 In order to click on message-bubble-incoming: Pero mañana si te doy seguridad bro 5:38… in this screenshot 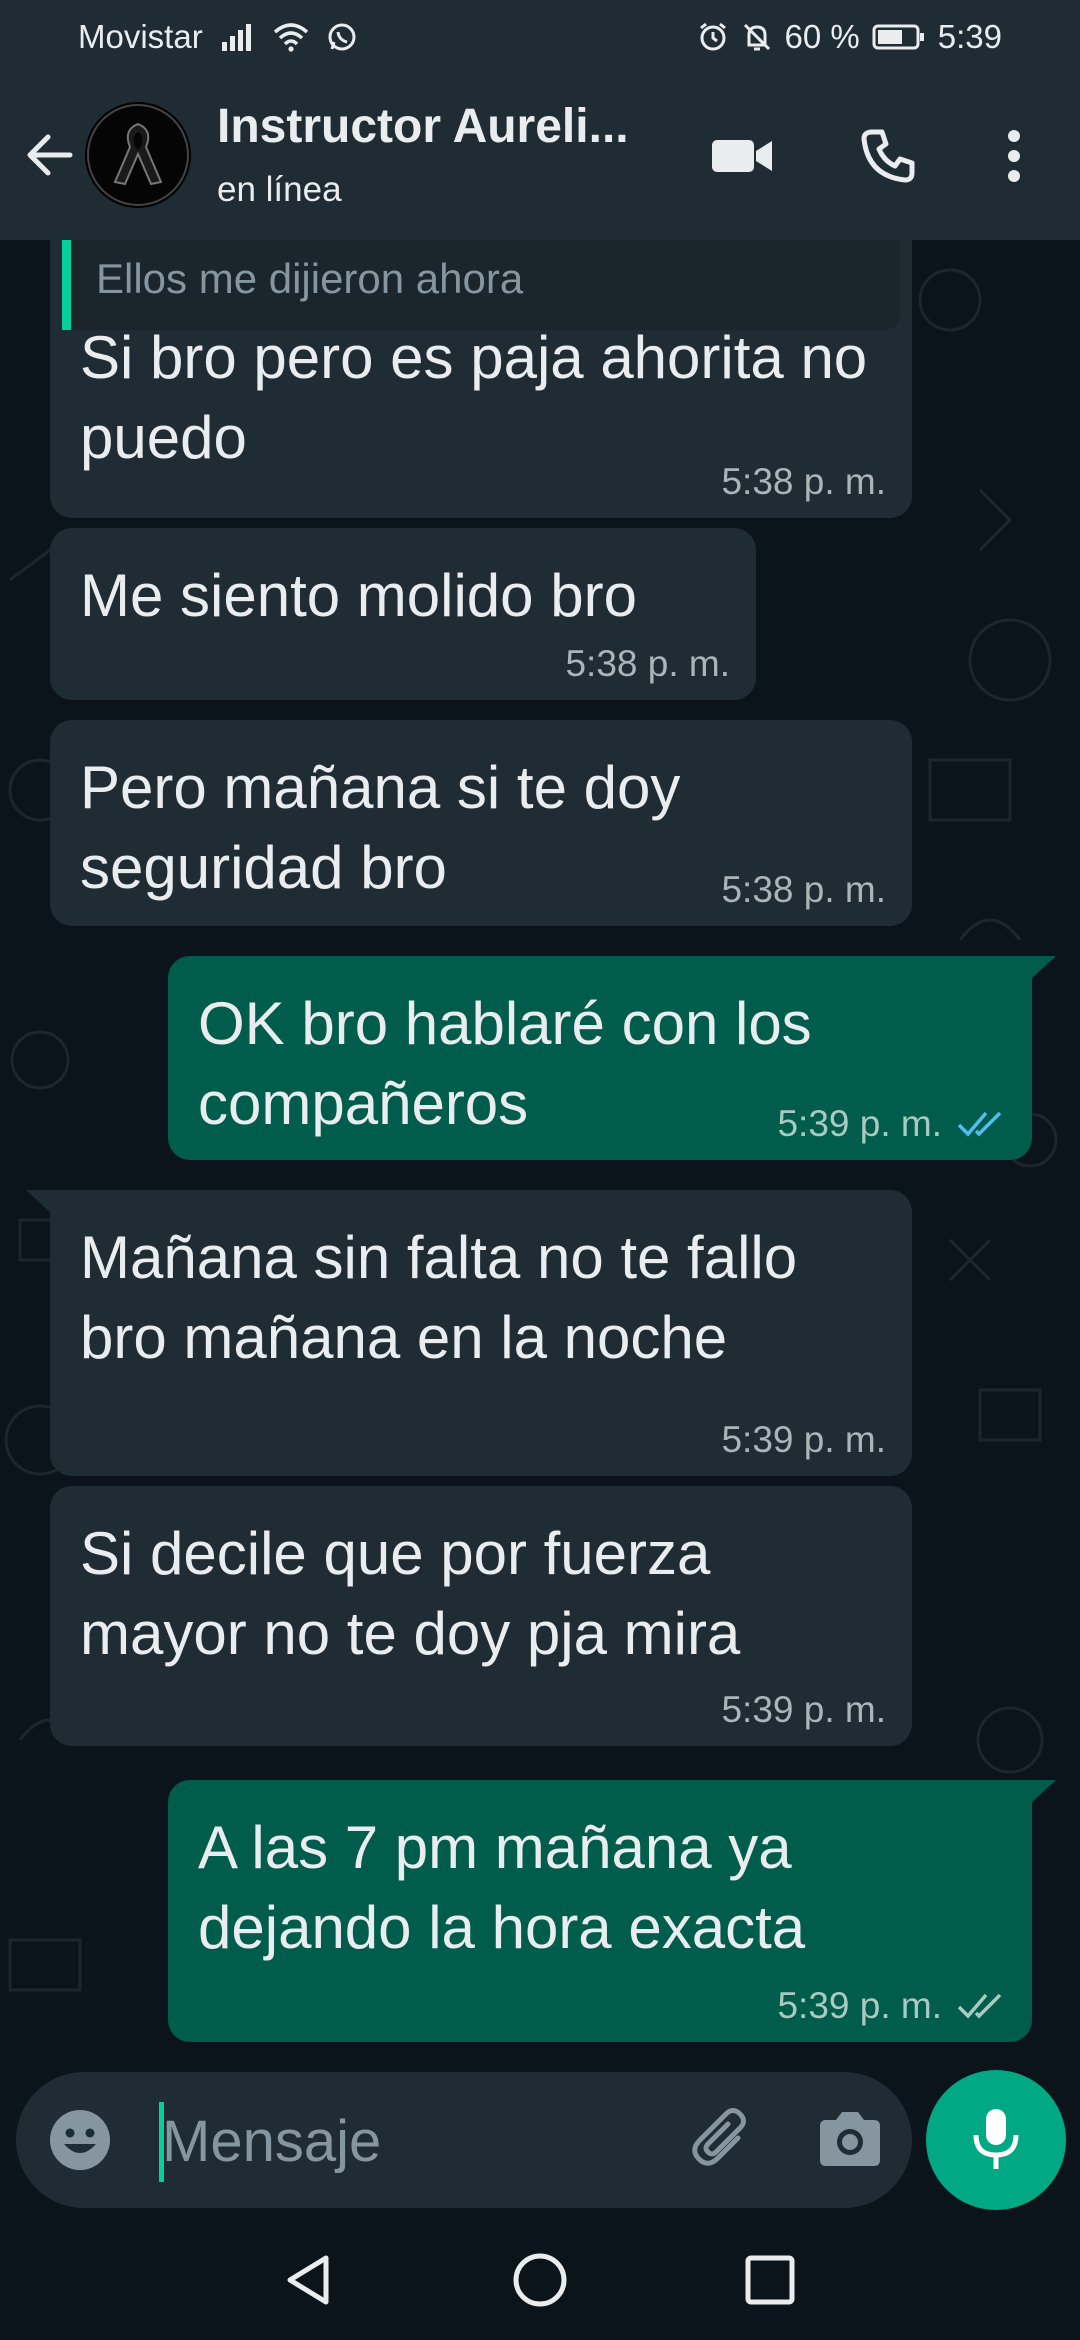, I will do `click(481, 823)`.